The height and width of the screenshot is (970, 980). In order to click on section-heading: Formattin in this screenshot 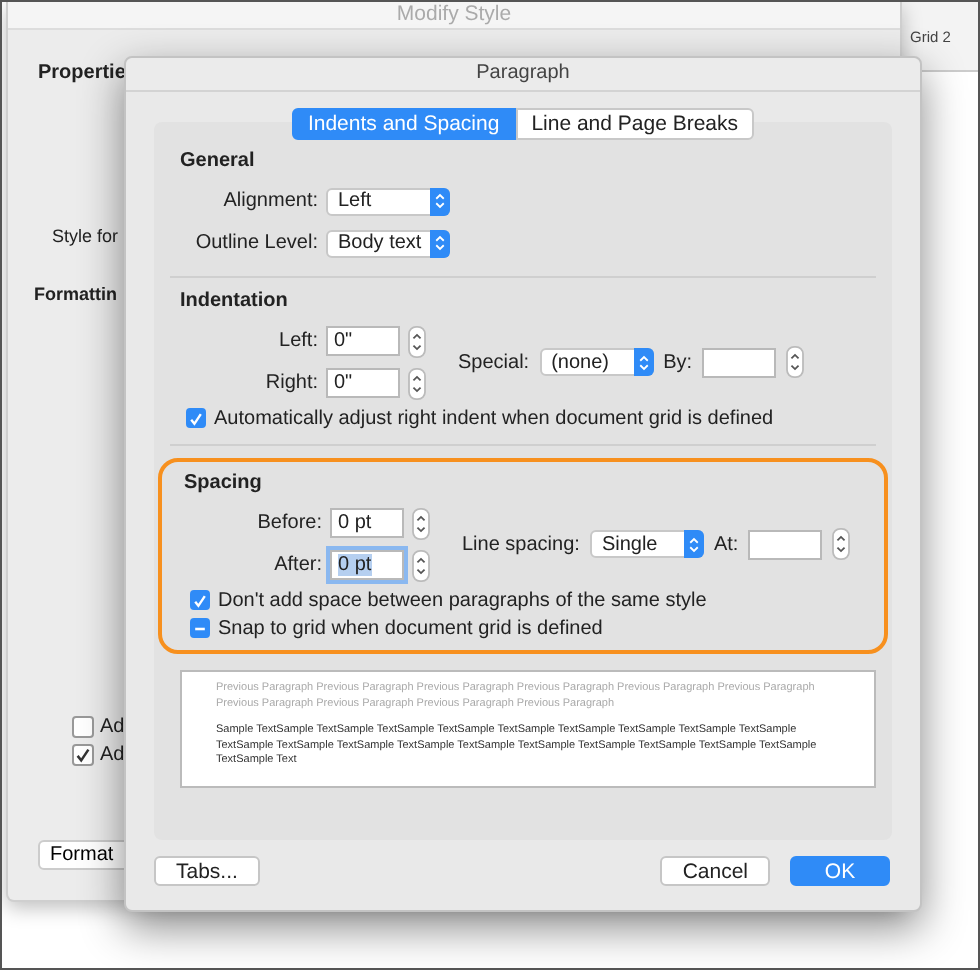, I will do `click(75, 294)`.